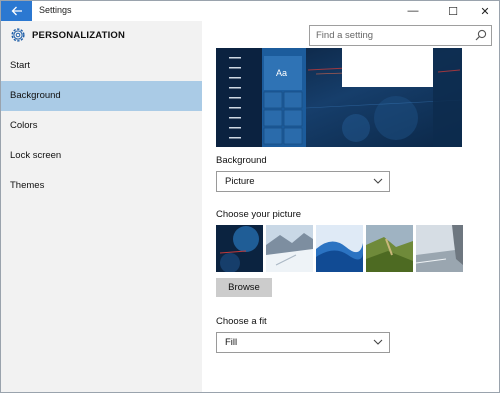 The width and height of the screenshot is (500, 393). I want to click on preview-image, so click(339, 97).